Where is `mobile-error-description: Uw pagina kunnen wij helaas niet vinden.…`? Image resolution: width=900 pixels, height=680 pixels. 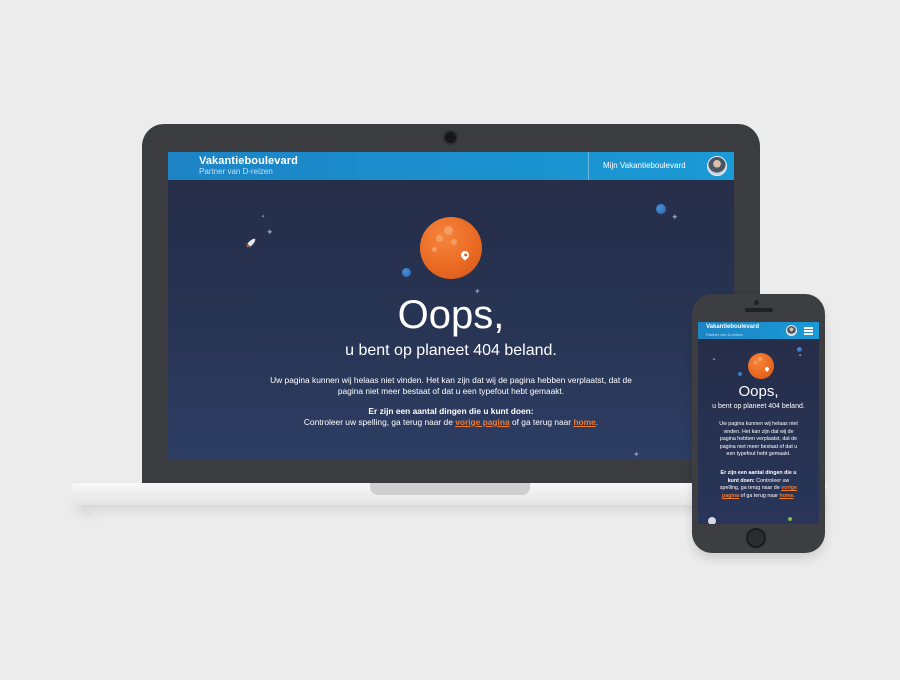 mobile-error-description: Uw pagina kunnen wij helaas niet vinden.… is located at coordinates (758, 440).